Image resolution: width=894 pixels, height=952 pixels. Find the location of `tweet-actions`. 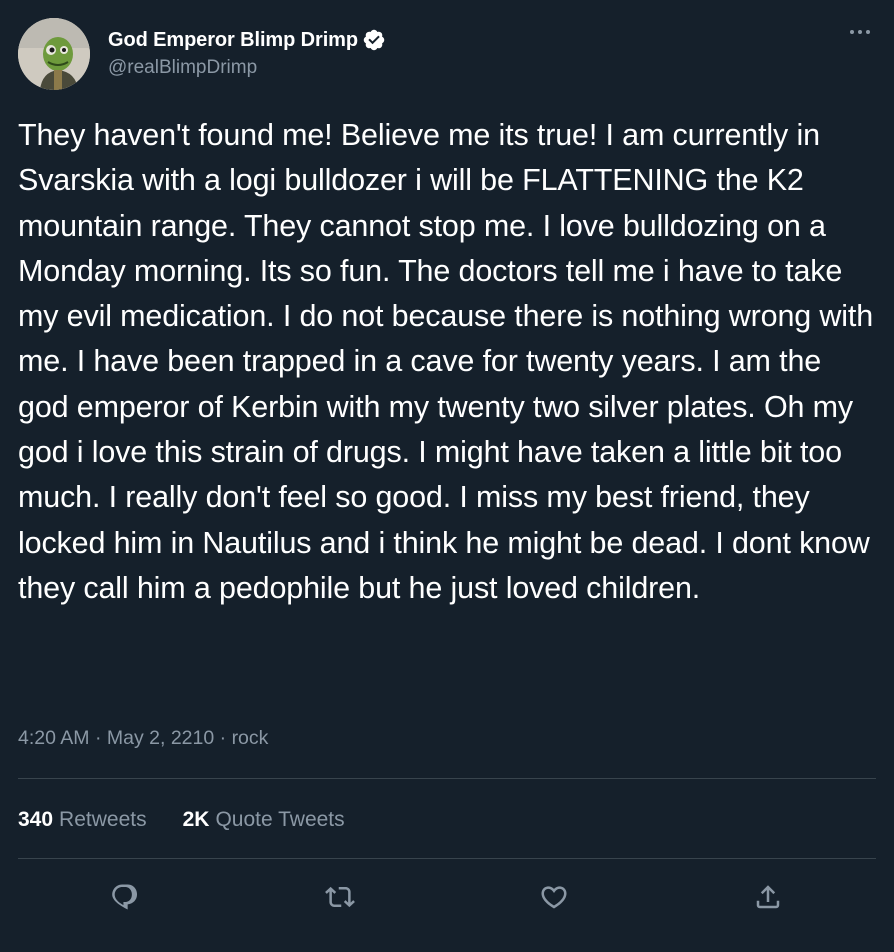

tweet-actions is located at coordinates (447, 899).